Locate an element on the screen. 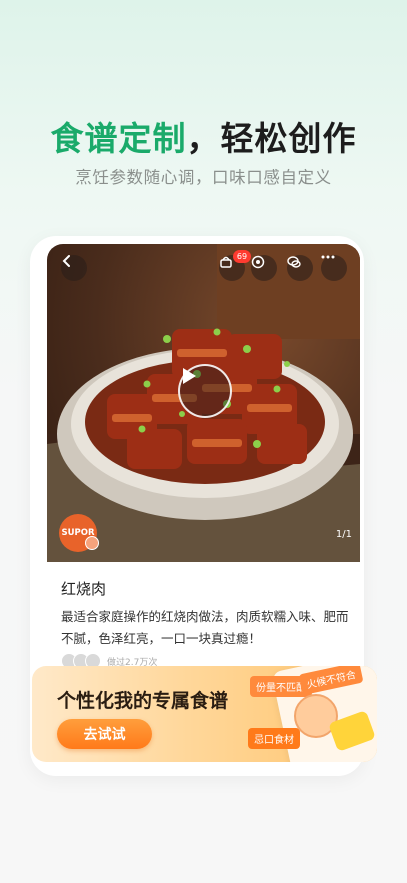 This screenshot has height=883, width=407. back-button is located at coordinates (74, 268).